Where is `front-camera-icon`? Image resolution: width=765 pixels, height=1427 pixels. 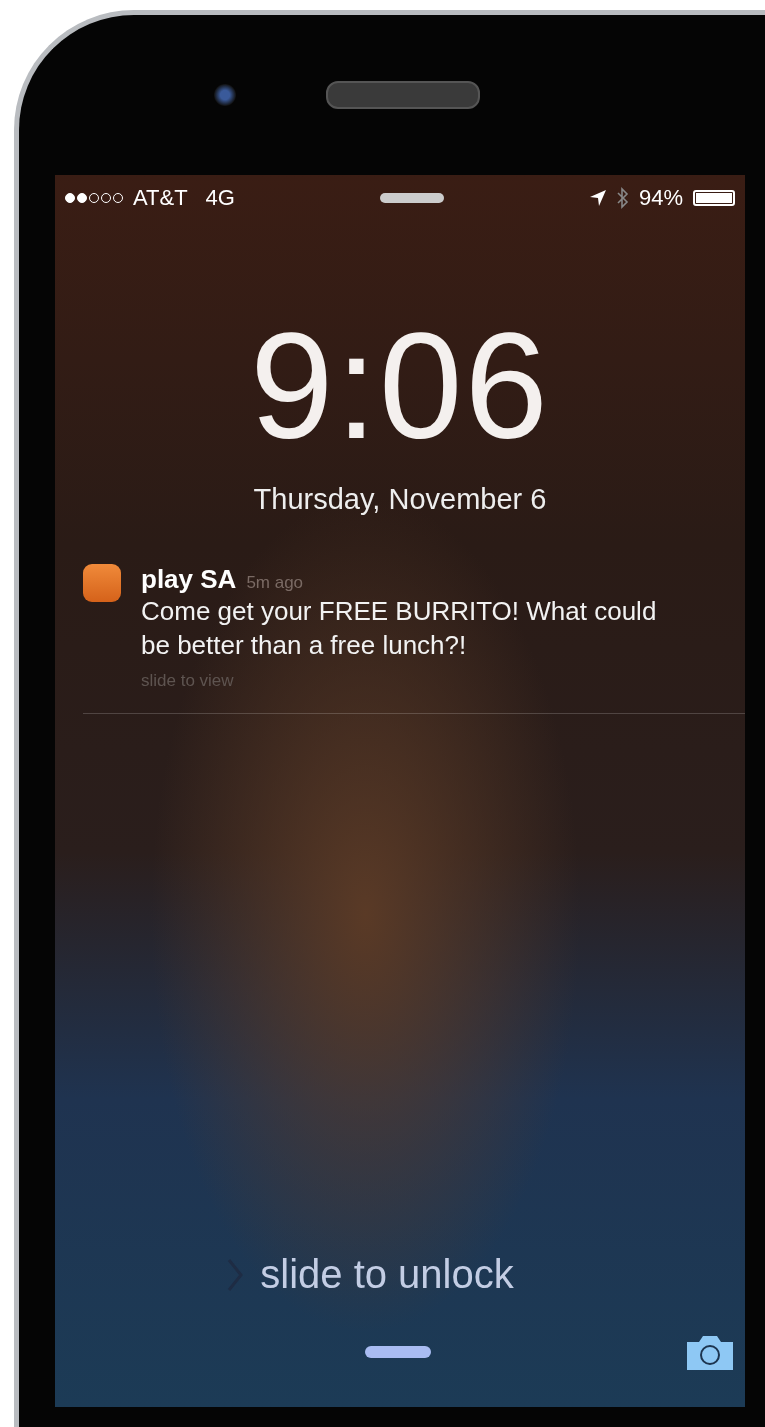
front-camera-icon is located at coordinates (224, 95).